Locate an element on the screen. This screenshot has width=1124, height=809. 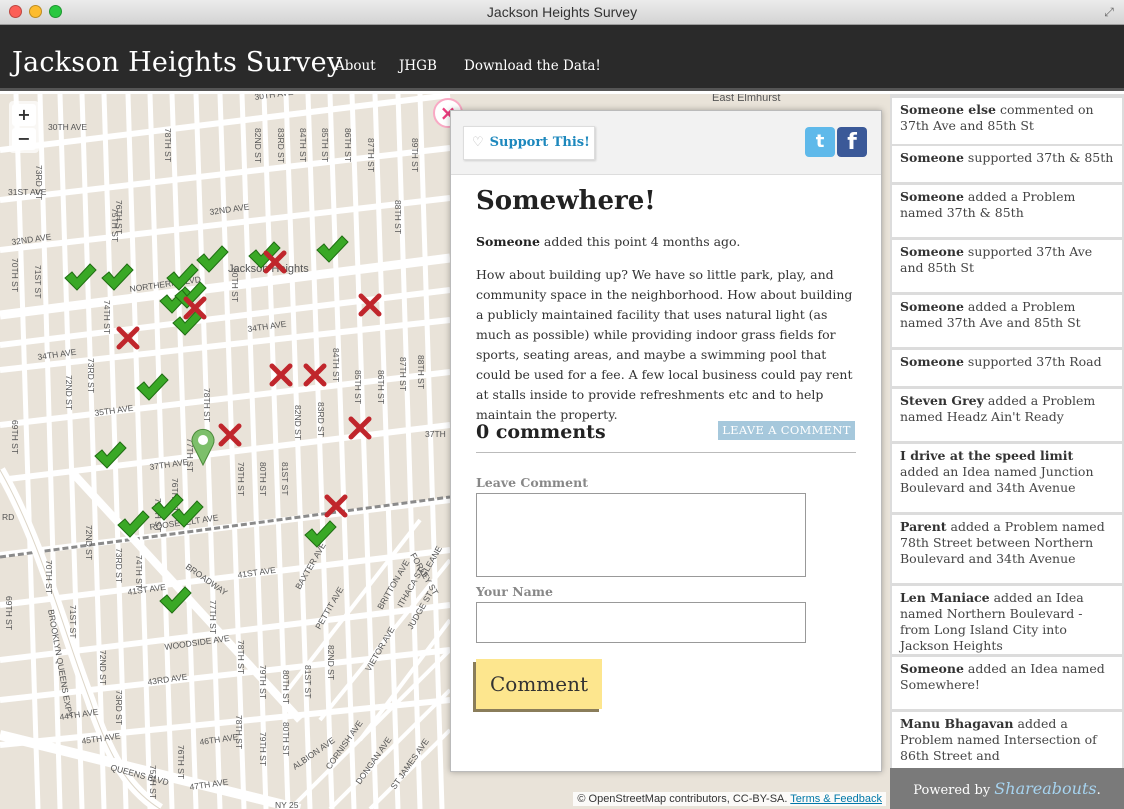
map-street-label: 69TH ST is located at coordinates (9, 613).